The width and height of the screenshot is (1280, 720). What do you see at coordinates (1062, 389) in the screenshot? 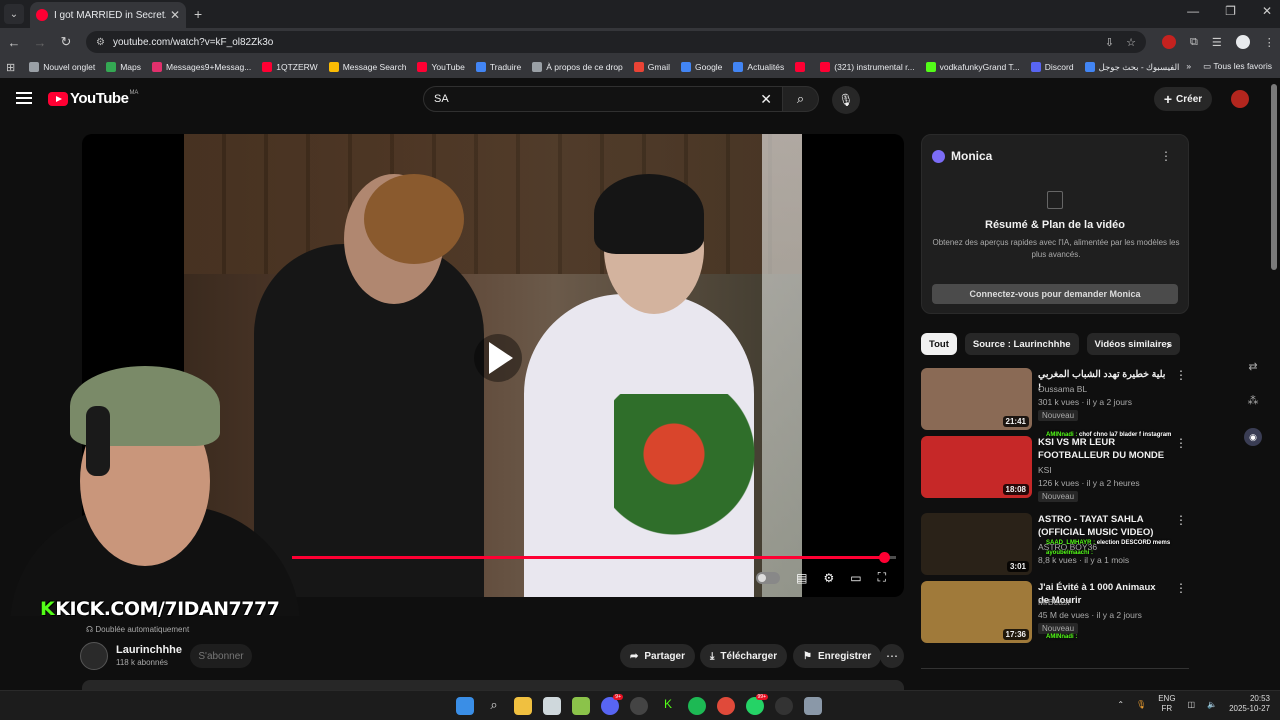
I see `video-channel: Oussama BL` at bounding box center [1062, 389].